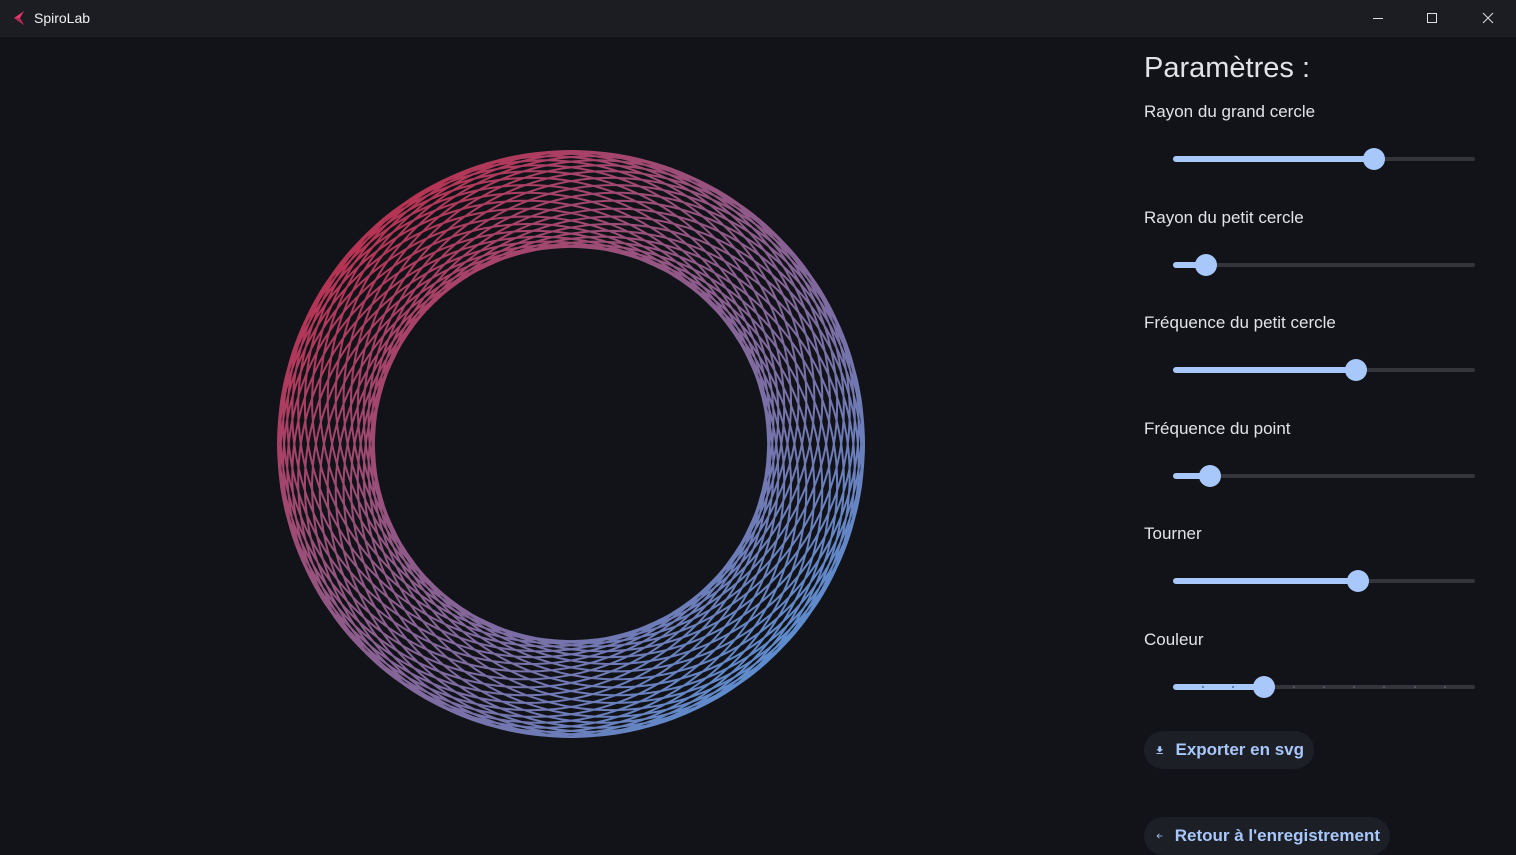 This screenshot has width=1516, height=855. Describe the element at coordinates (758, 18) in the screenshot. I see `title-bar: SpiroLab` at that location.